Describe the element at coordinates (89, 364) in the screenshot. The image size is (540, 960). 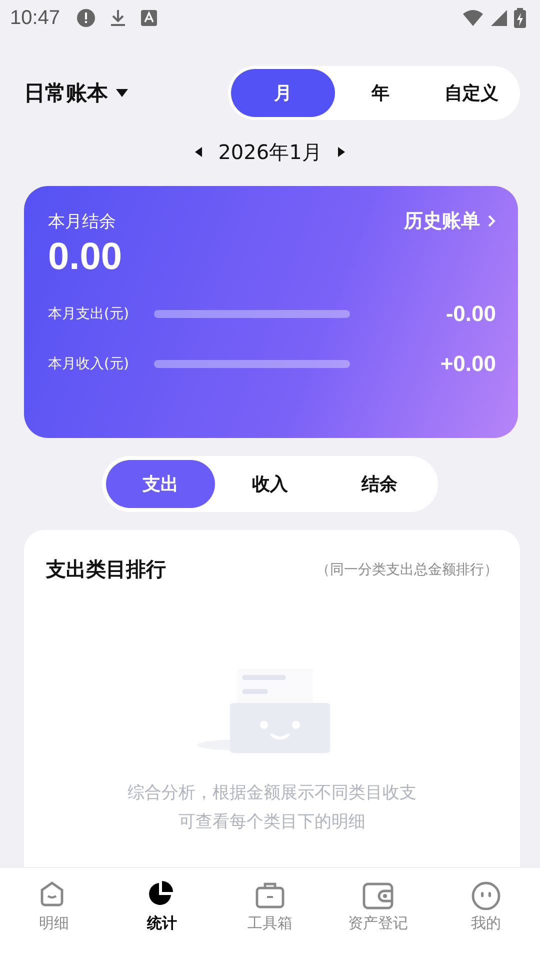
I see `summary-label: 本月收入(元)` at that location.